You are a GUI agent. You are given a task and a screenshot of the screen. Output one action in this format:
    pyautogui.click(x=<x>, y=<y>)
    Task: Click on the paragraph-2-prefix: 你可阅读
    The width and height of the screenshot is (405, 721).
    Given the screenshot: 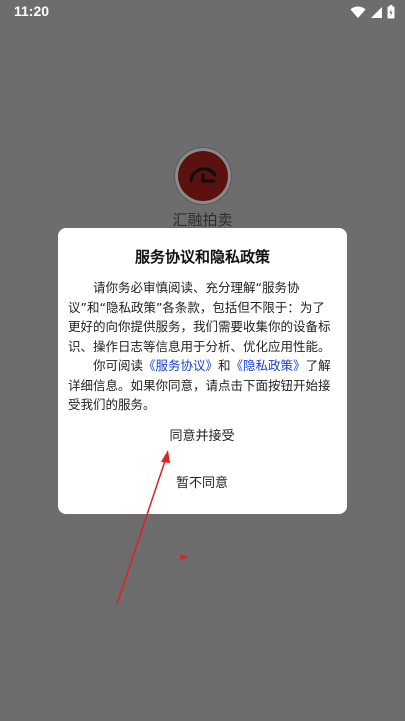 What is the action you would take?
    pyautogui.click(x=118, y=365)
    